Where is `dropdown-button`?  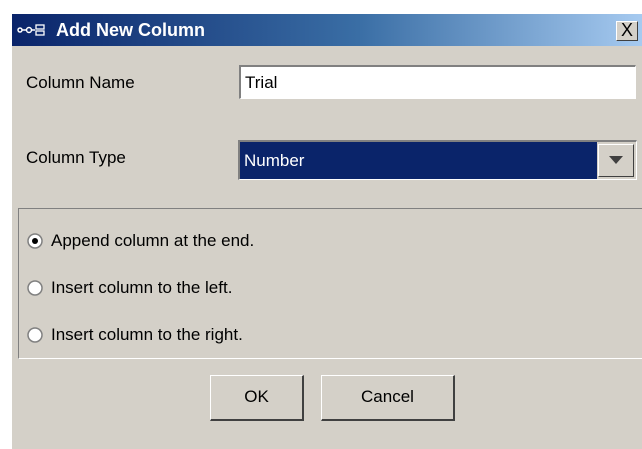
dropdown-button is located at coordinates (616, 160).